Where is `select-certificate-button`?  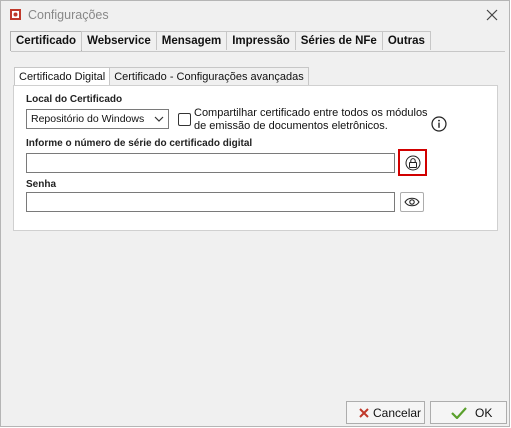
select-certificate-button is located at coordinates (412, 162).